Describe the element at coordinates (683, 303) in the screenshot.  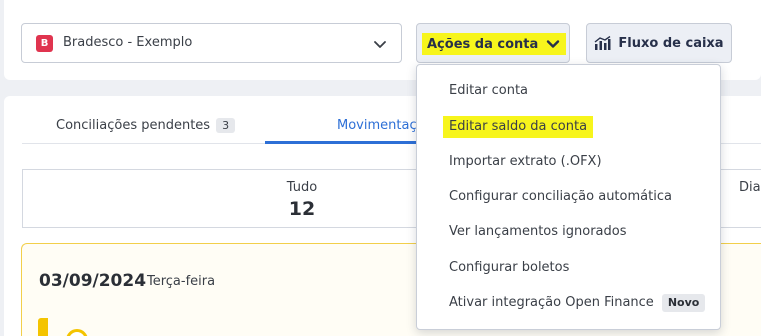
I see `new-badge: Novo` at that location.